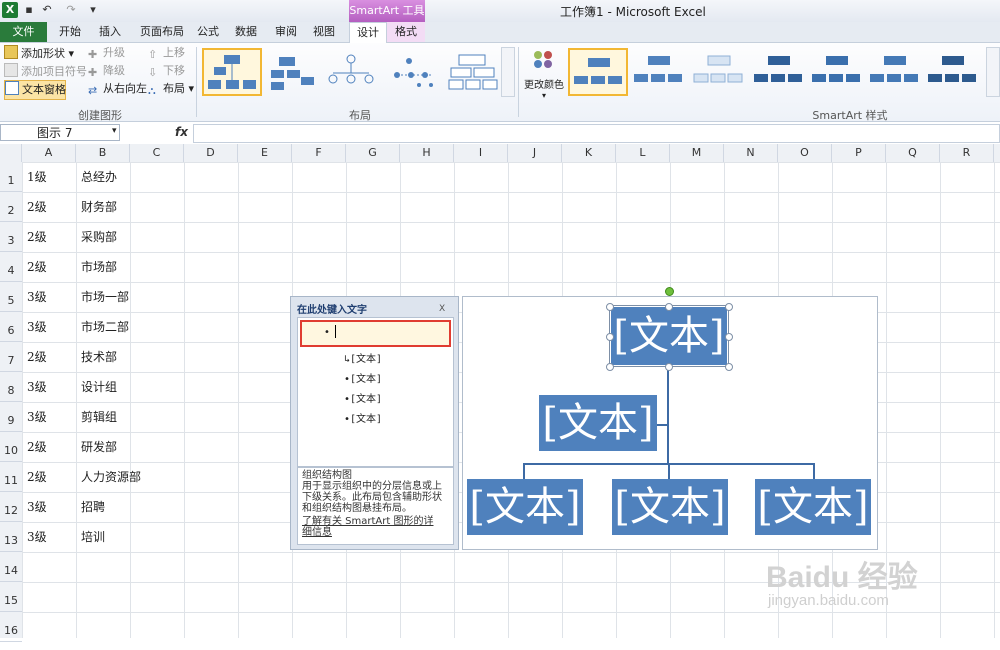 The height and width of the screenshot is (650, 1000). Describe the element at coordinates (246, 32) in the screenshot. I see `tab-data: 数据` at that location.